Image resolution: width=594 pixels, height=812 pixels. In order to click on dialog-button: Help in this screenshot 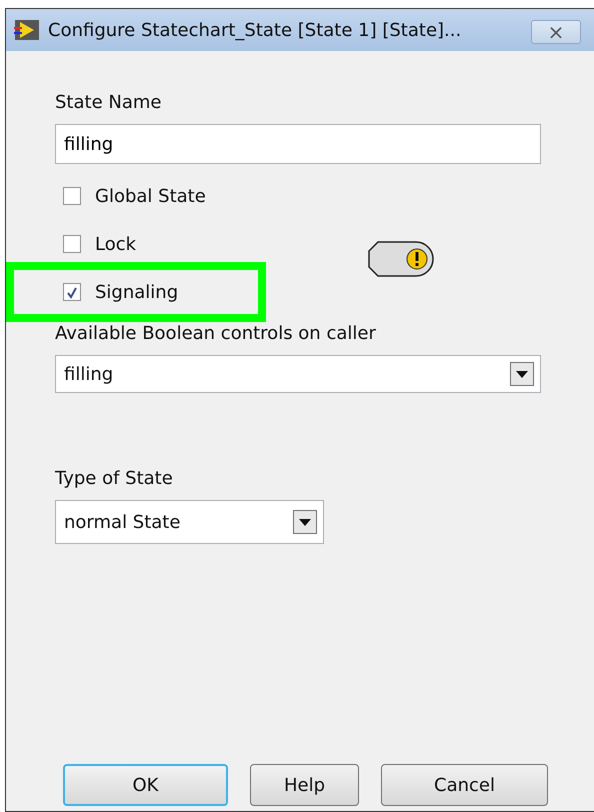, I will do `click(304, 785)`.